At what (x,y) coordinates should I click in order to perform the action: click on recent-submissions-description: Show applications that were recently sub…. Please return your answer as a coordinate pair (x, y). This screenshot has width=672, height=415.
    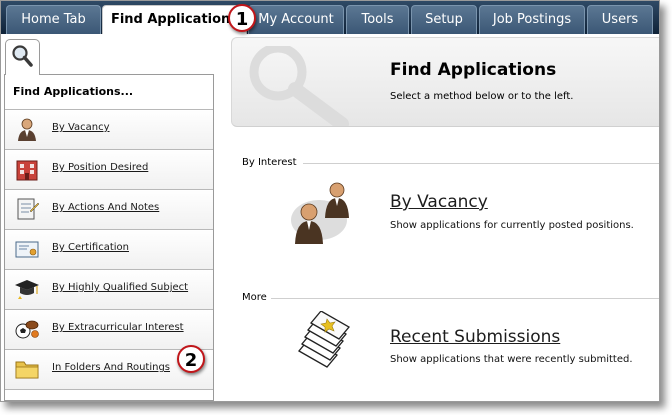
    Looking at the image, I should click on (511, 359).